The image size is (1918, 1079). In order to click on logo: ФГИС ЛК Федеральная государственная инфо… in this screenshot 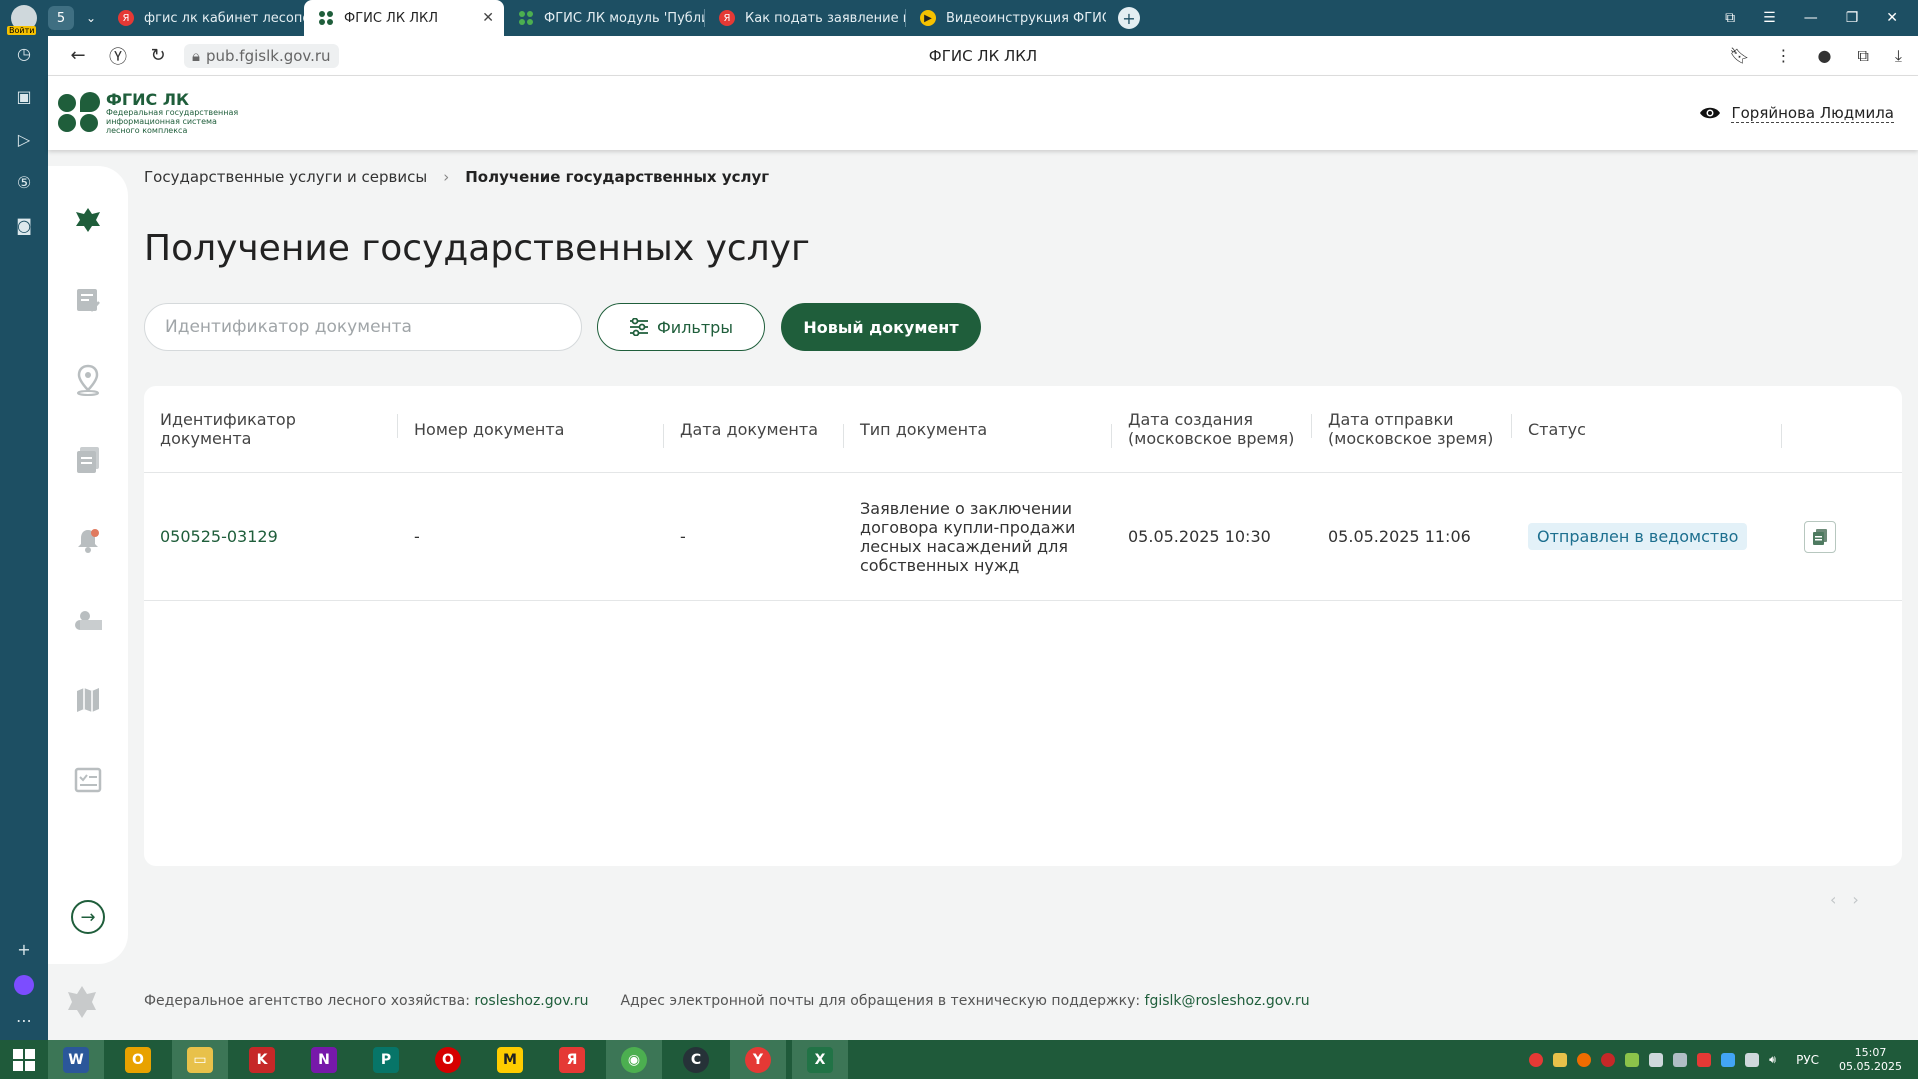, I will do `click(152, 113)`.